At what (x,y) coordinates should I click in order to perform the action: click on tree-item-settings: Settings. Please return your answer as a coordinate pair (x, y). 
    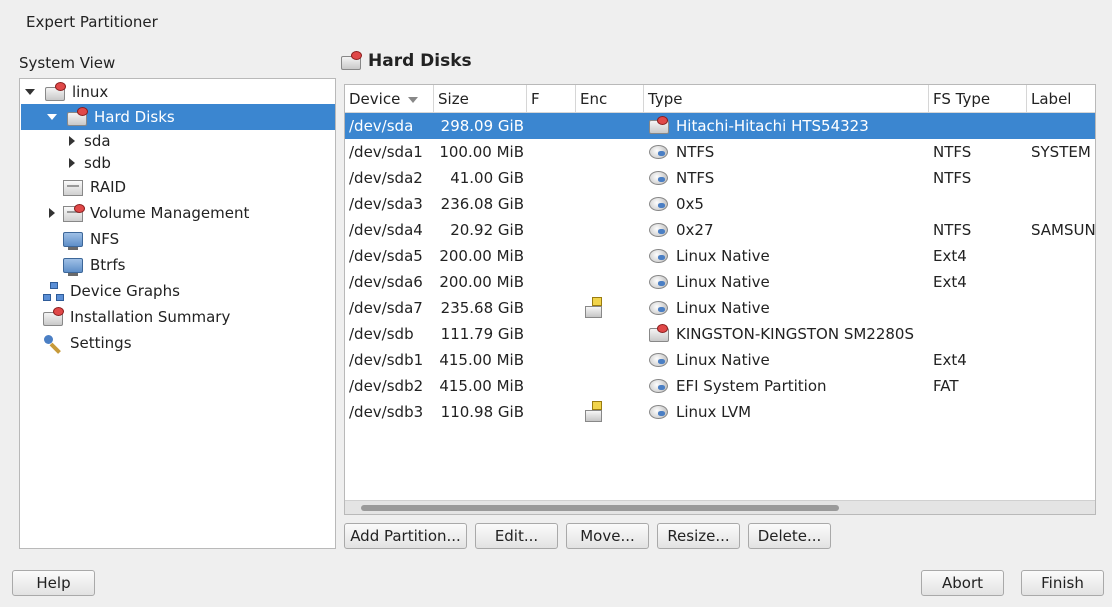
    Looking at the image, I should click on (87, 343).